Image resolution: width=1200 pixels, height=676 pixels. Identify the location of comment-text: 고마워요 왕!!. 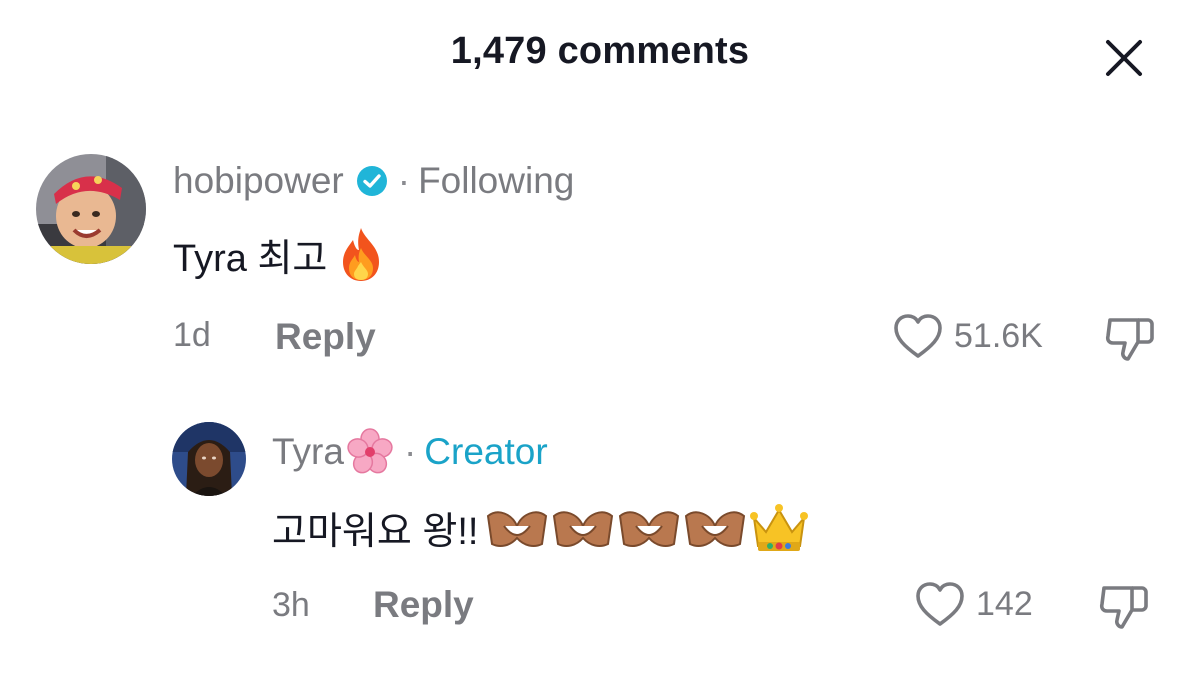
(375, 532).